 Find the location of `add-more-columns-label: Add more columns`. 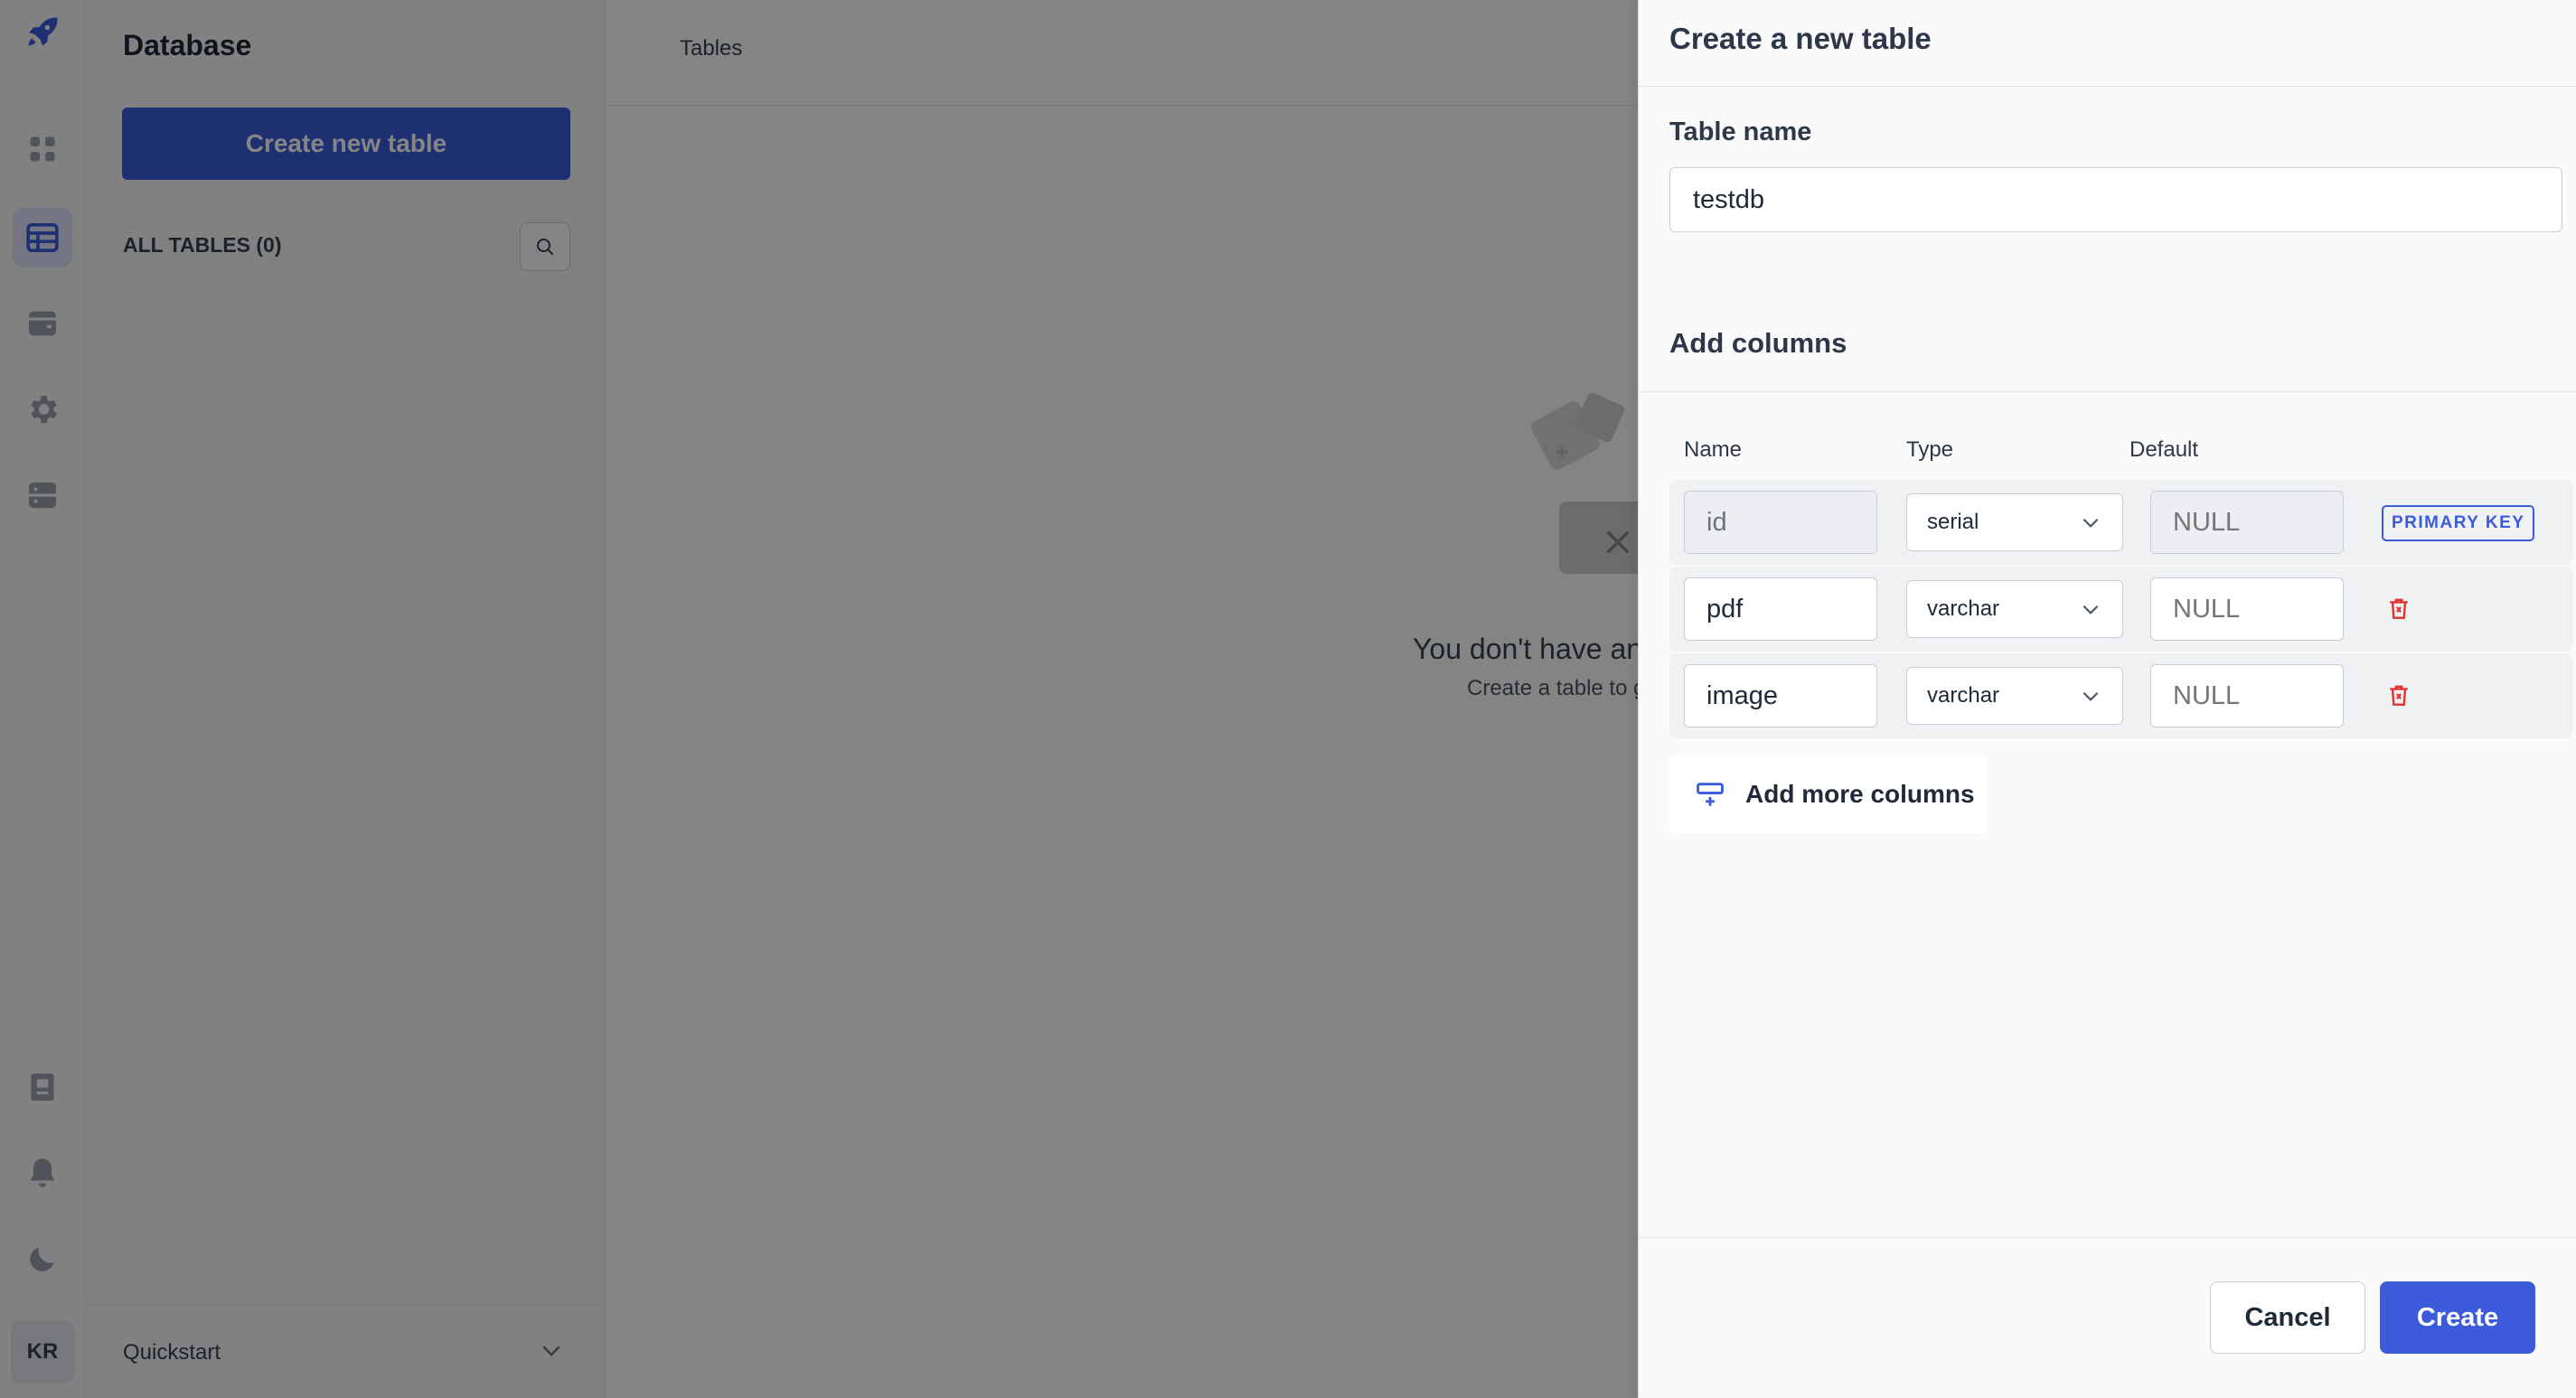

add-more-columns-label: Add more columns is located at coordinates (1860, 794).